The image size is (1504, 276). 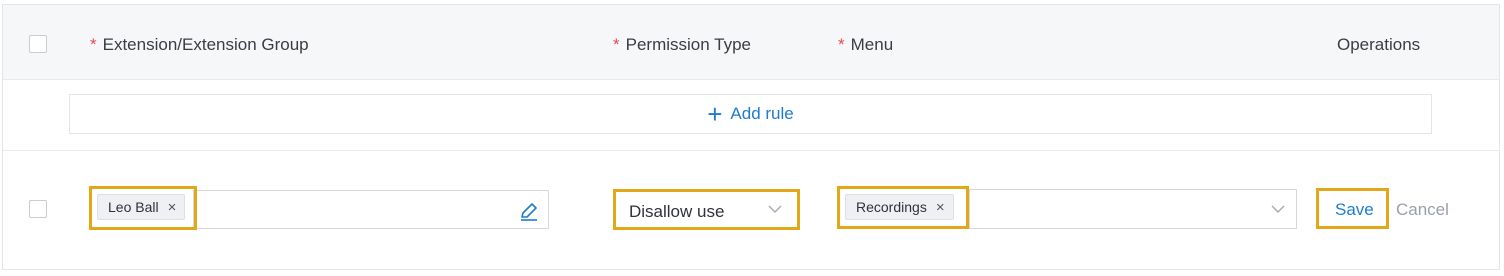 I want to click on add-rule-button: + Add rule, so click(x=750, y=114).